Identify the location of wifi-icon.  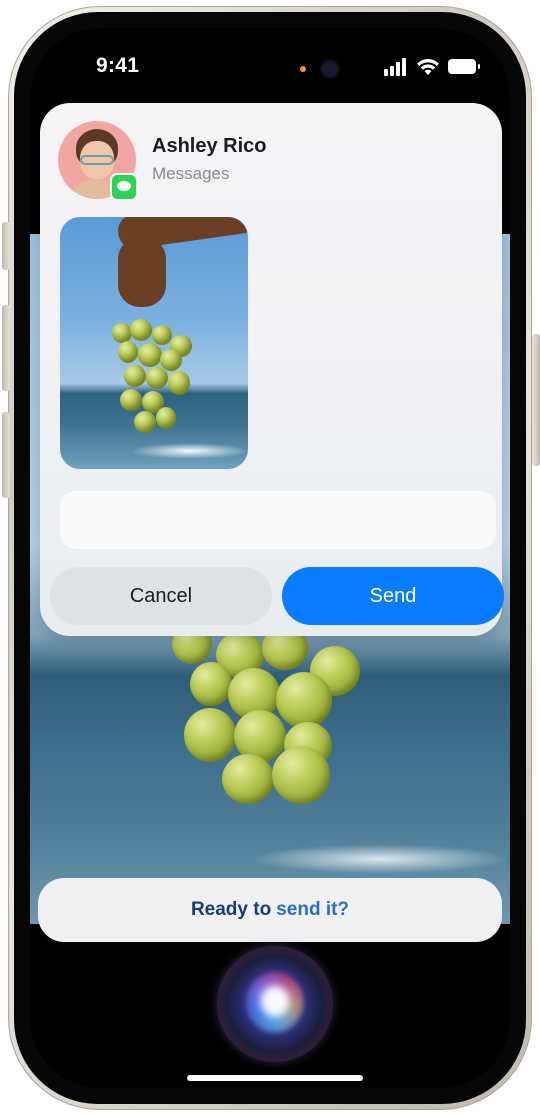
(428, 67).